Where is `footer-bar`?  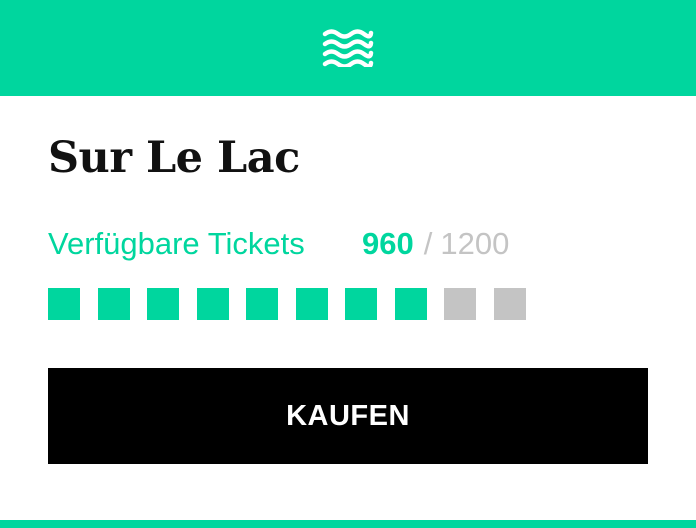 footer-bar is located at coordinates (348, 524).